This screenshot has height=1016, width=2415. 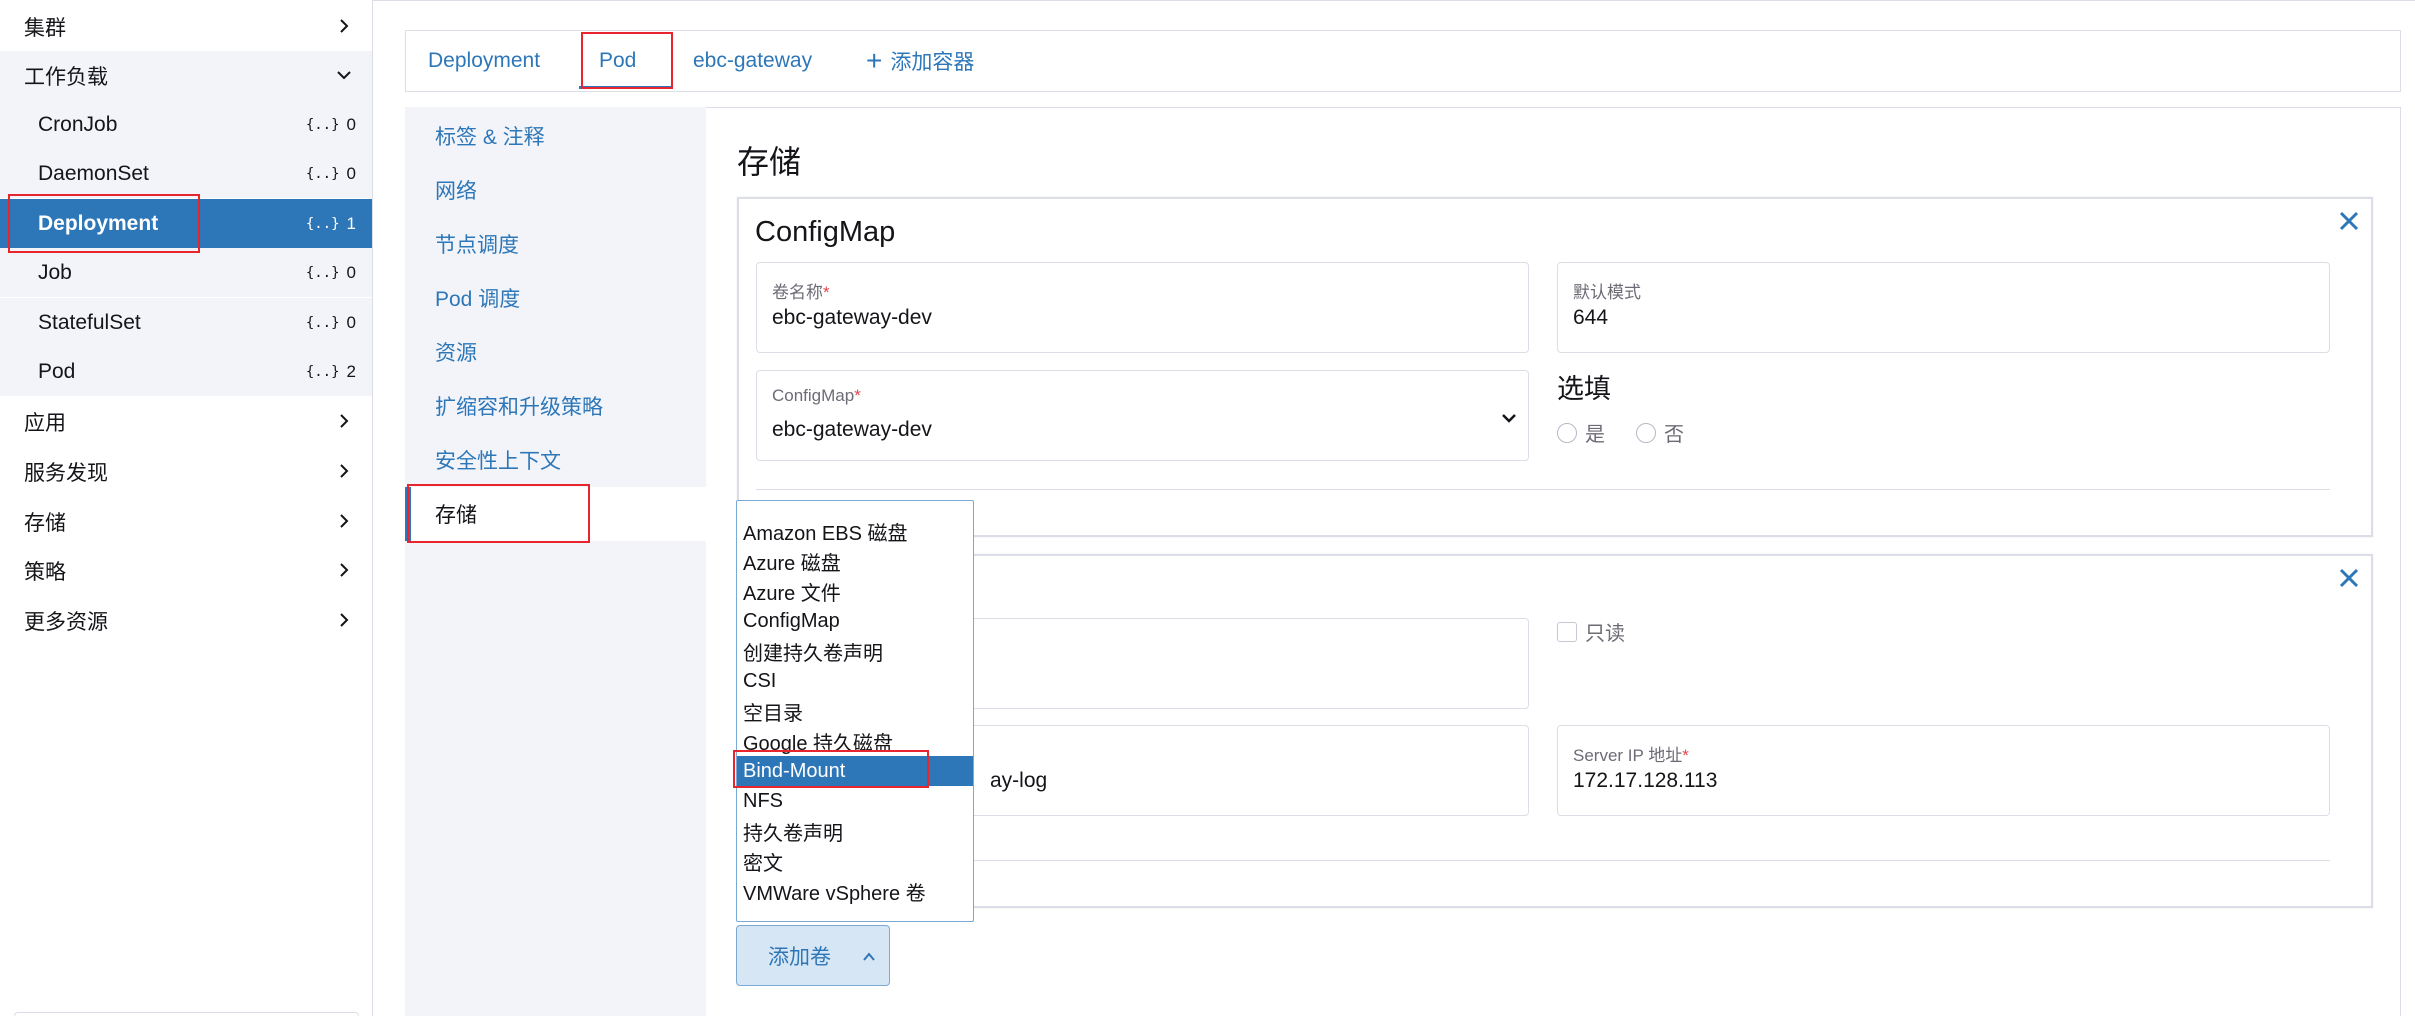 What do you see at coordinates (813, 955) in the screenshot?
I see `add-volume-button: 添加卷` at bounding box center [813, 955].